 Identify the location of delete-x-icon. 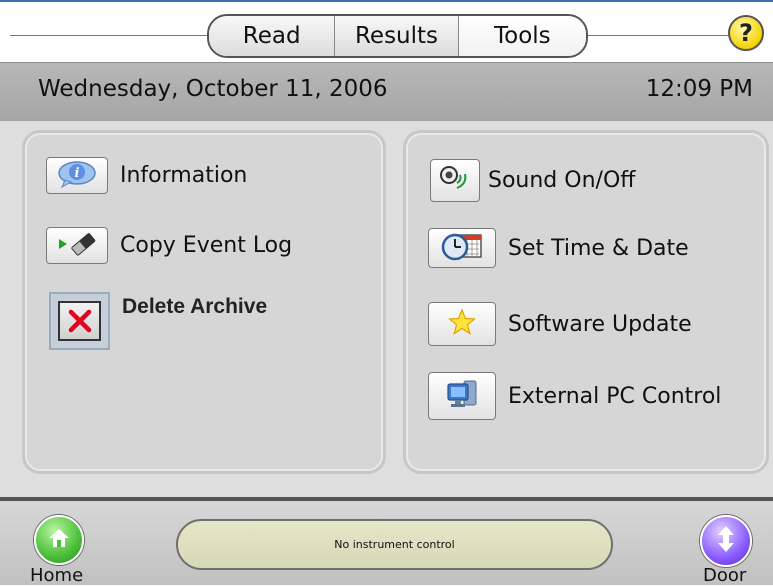
(79, 321).